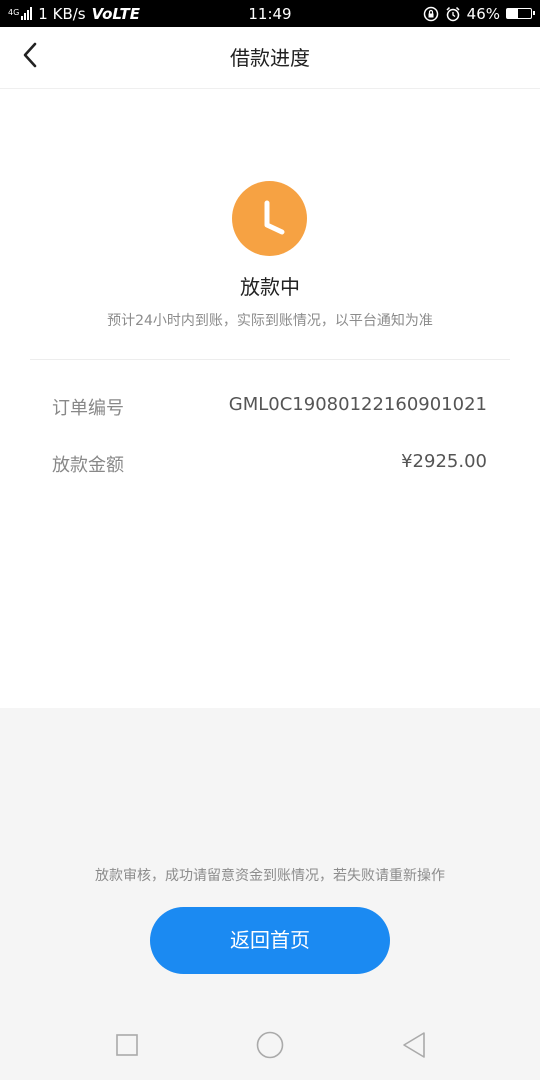  I want to click on status-title: 放款中, so click(270, 287).